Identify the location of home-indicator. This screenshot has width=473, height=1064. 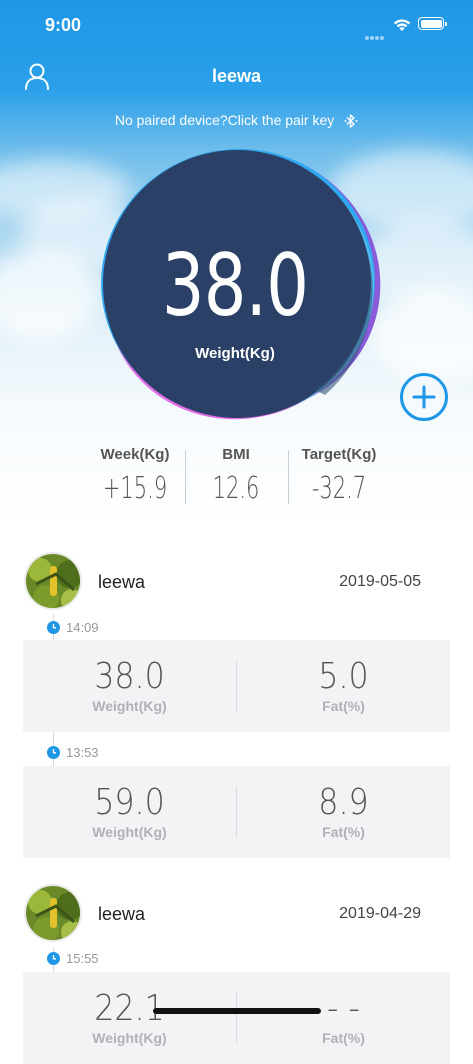
(237, 1011).